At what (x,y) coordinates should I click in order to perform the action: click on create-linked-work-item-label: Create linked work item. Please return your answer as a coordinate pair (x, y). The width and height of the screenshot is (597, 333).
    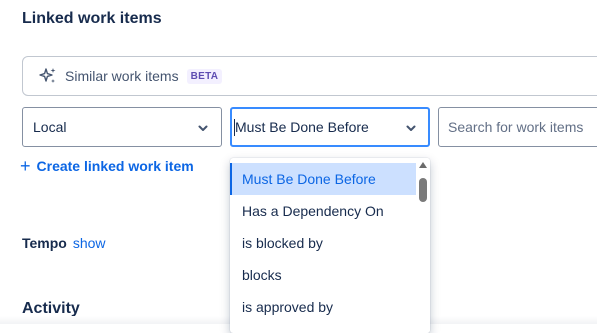
    Looking at the image, I should click on (115, 166).